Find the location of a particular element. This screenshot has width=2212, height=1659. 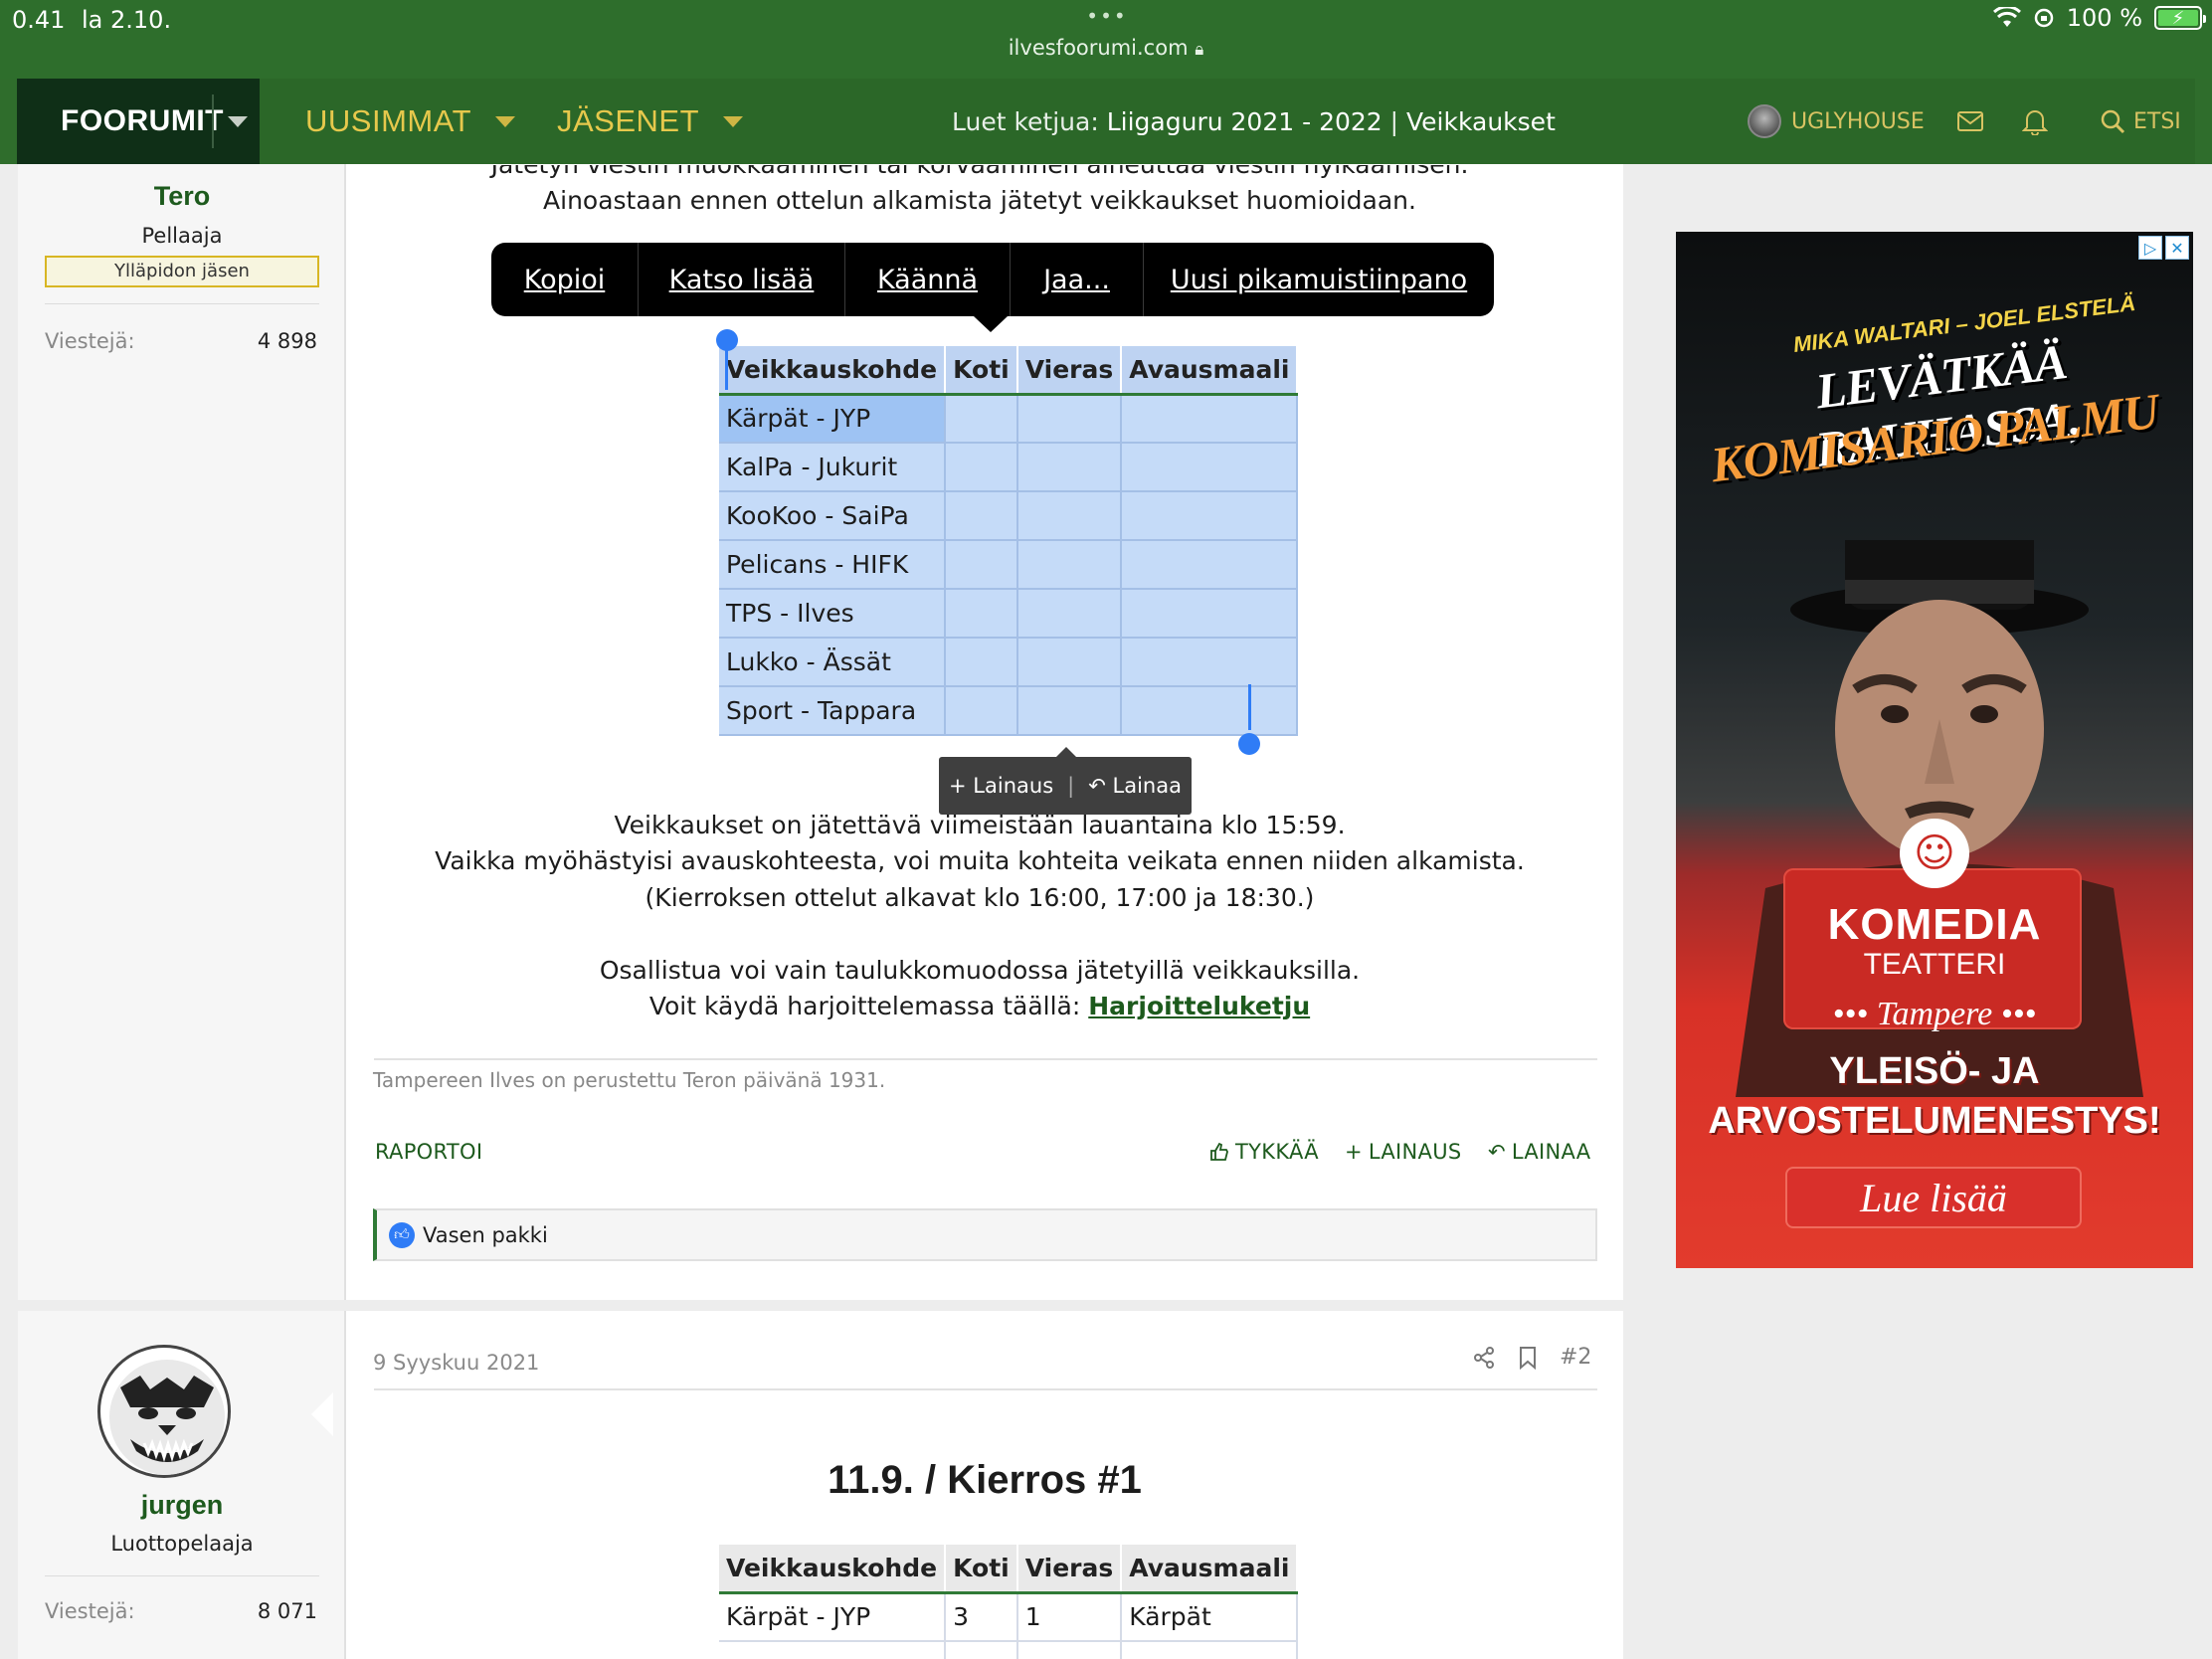

nav-search: ETSI is located at coordinates (2140, 121).